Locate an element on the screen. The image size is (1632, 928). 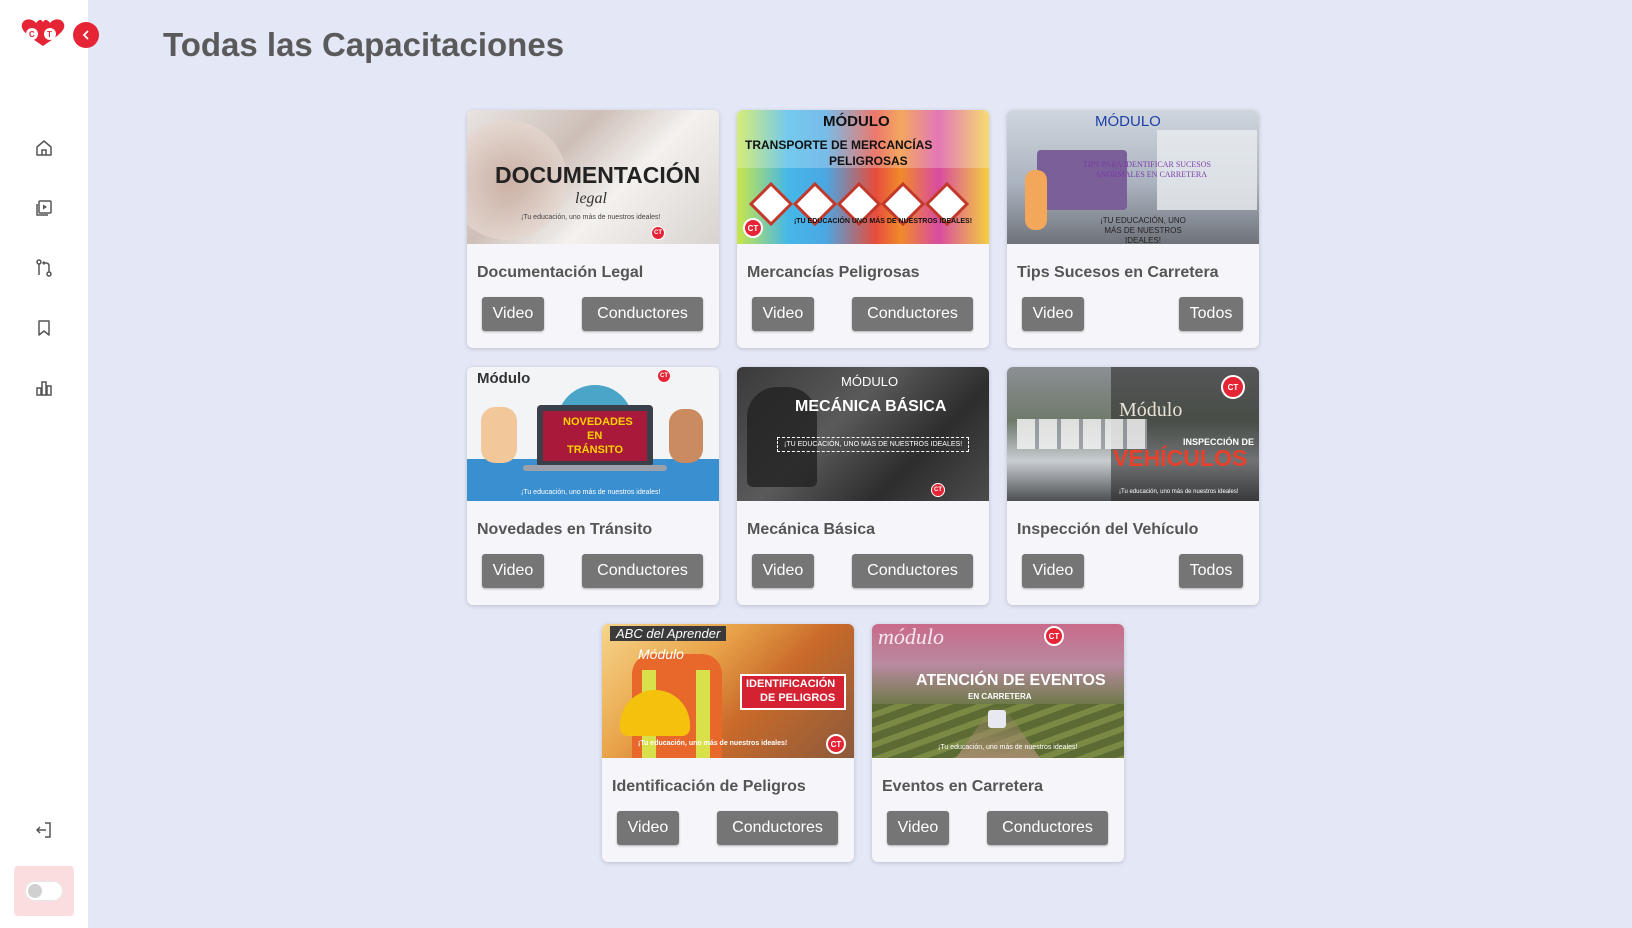
logout-icon is located at coordinates (43, 830).